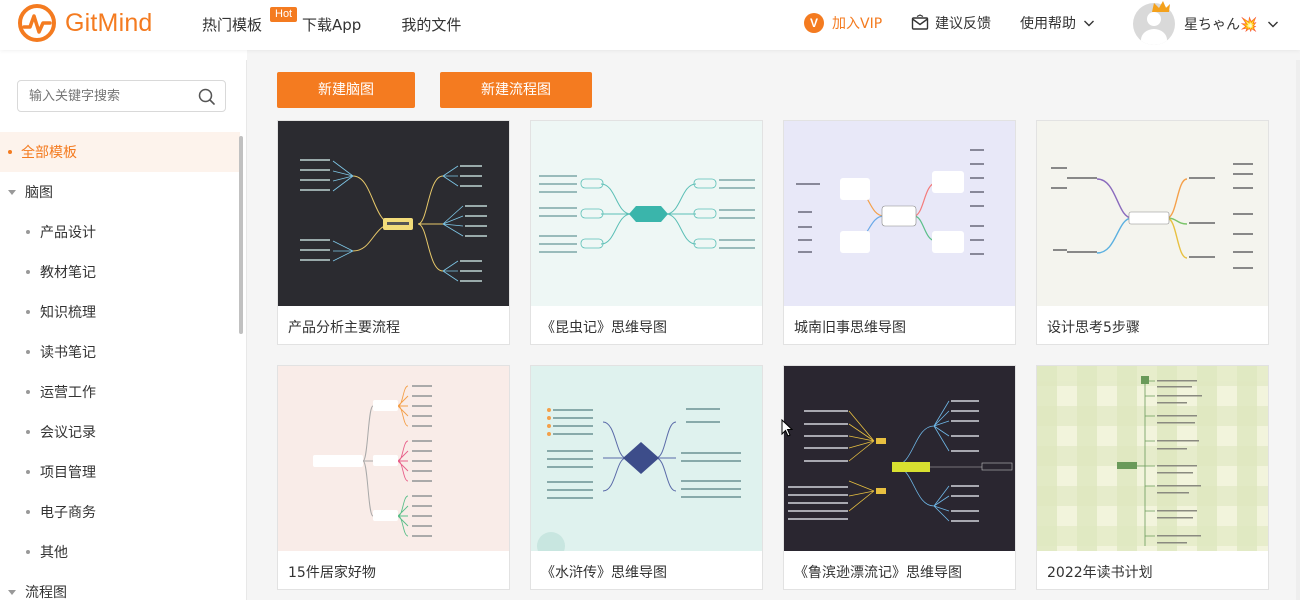 The width and height of the screenshot is (1300, 600). I want to click on mindmap-preview-aqua, so click(646, 458).